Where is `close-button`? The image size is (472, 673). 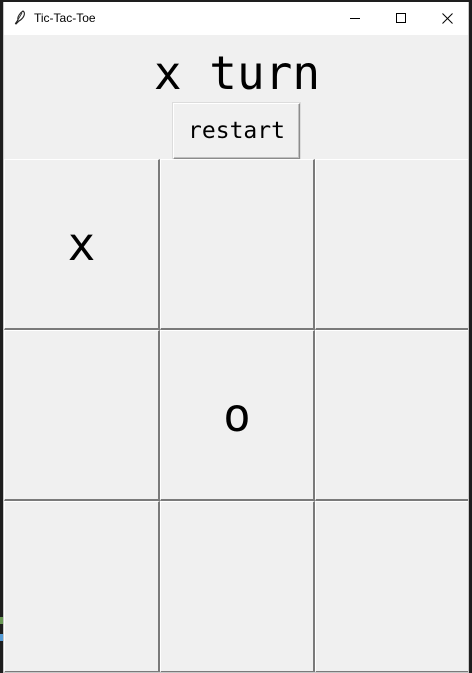 close-button is located at coordinates (446, 18).